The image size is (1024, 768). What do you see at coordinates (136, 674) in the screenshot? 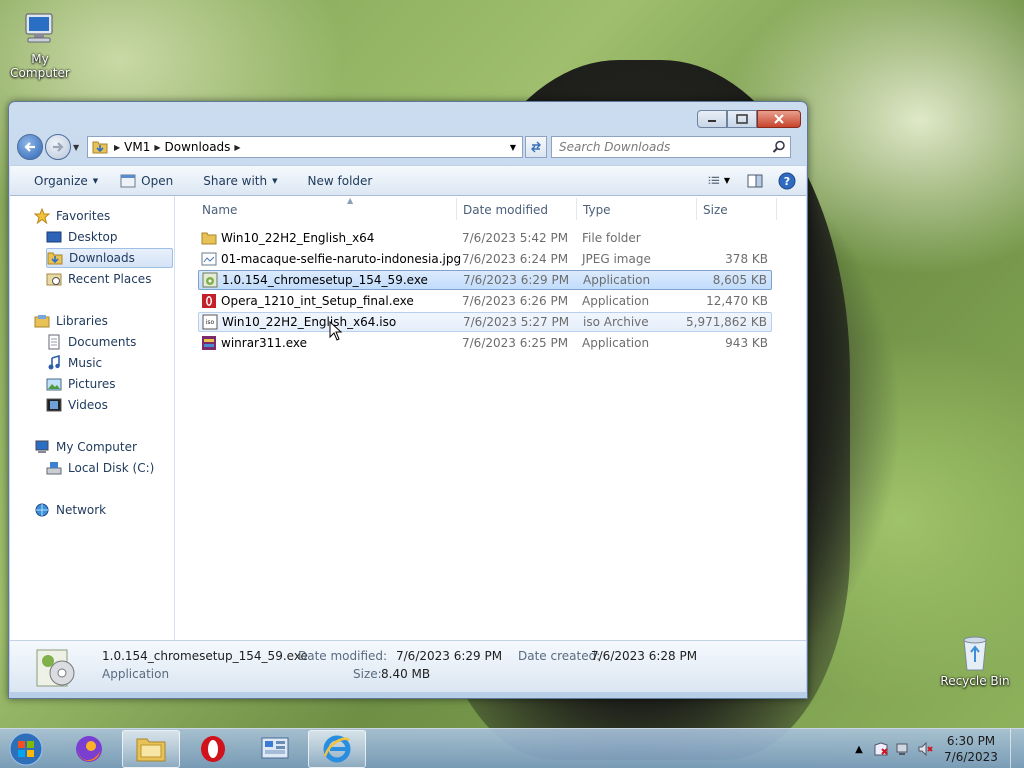
I see `details-type: Application` at bounding box center [136, 674].